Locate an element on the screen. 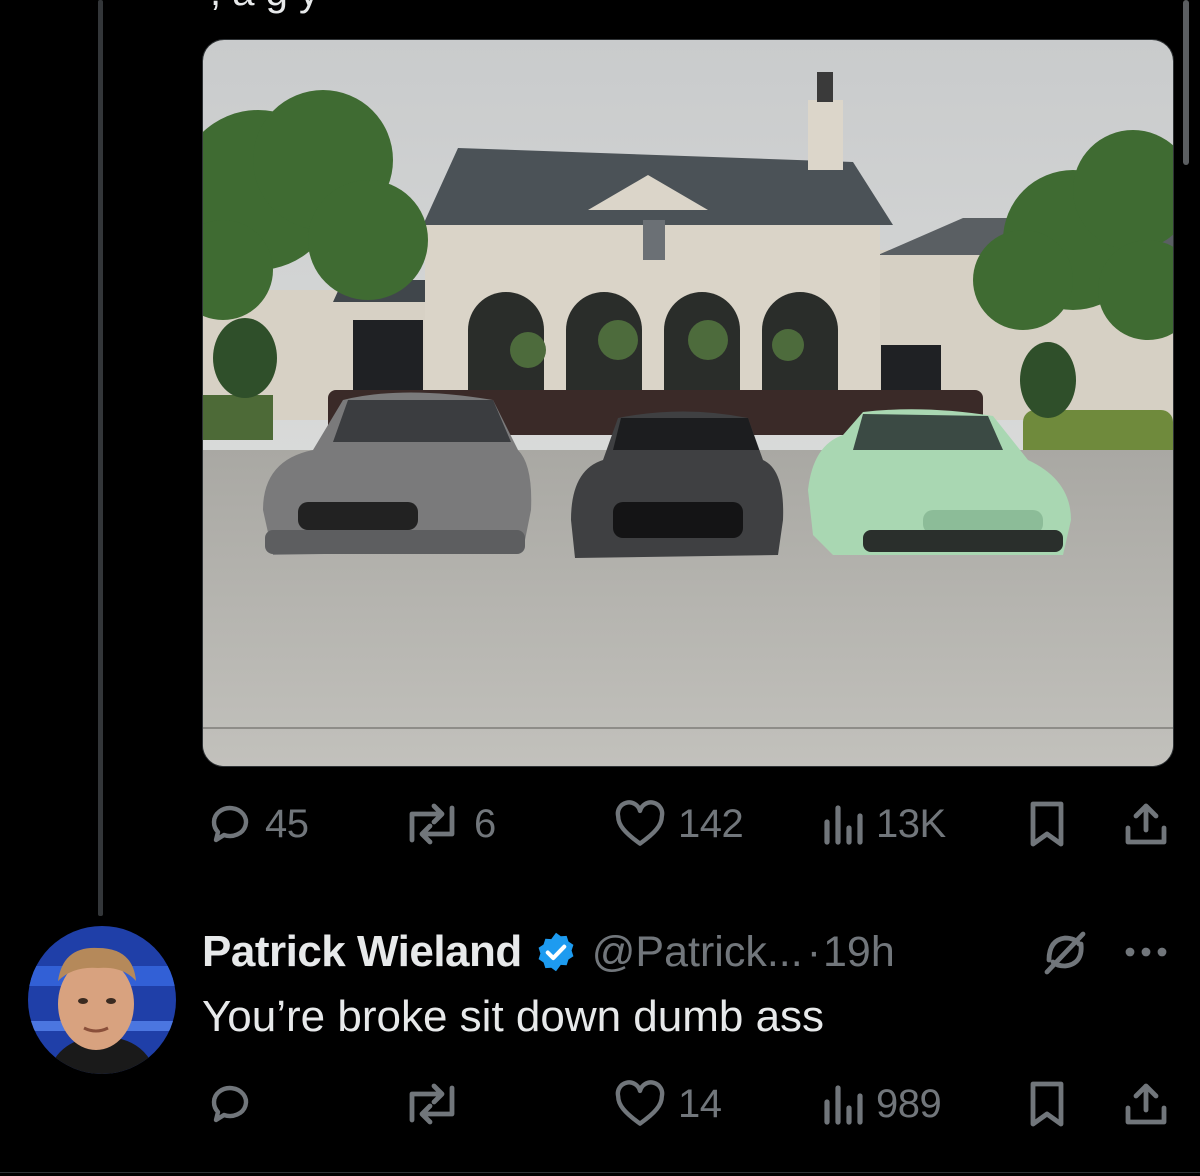  like-button: 142 is located at coordinates (678, 824).